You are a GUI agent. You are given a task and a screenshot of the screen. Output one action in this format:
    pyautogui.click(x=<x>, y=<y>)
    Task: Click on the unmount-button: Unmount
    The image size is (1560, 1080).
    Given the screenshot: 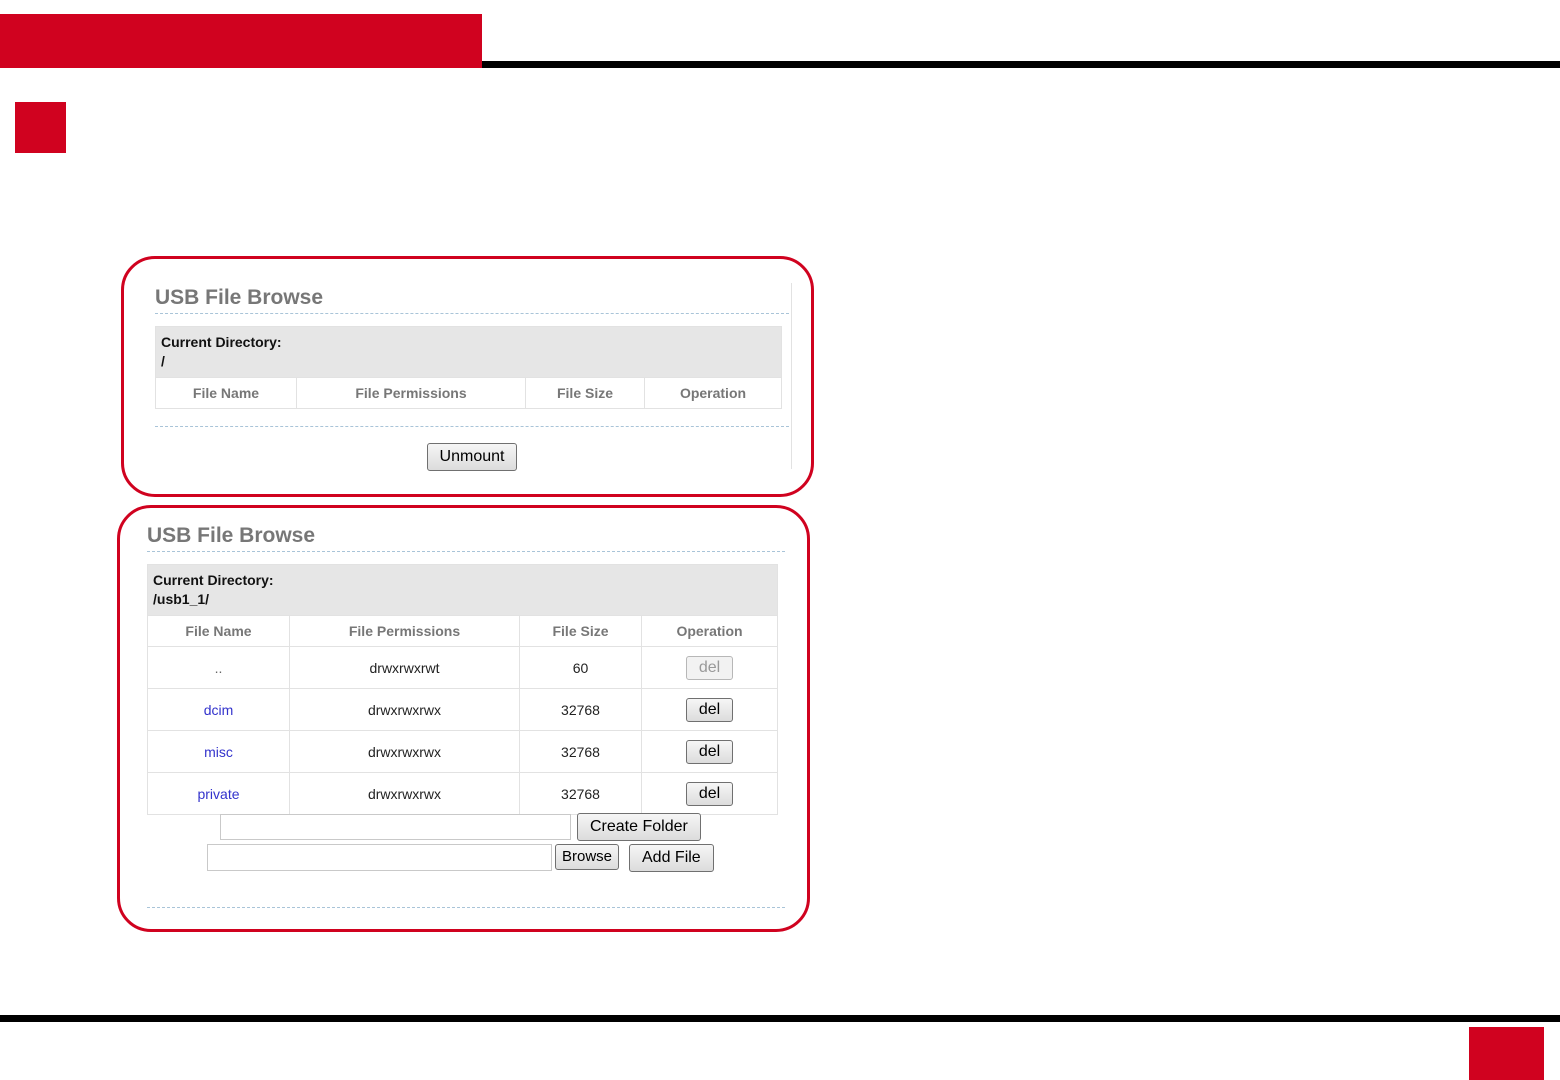 What is the action you would take?
    pyautogui.click(x=472, y=457)
    